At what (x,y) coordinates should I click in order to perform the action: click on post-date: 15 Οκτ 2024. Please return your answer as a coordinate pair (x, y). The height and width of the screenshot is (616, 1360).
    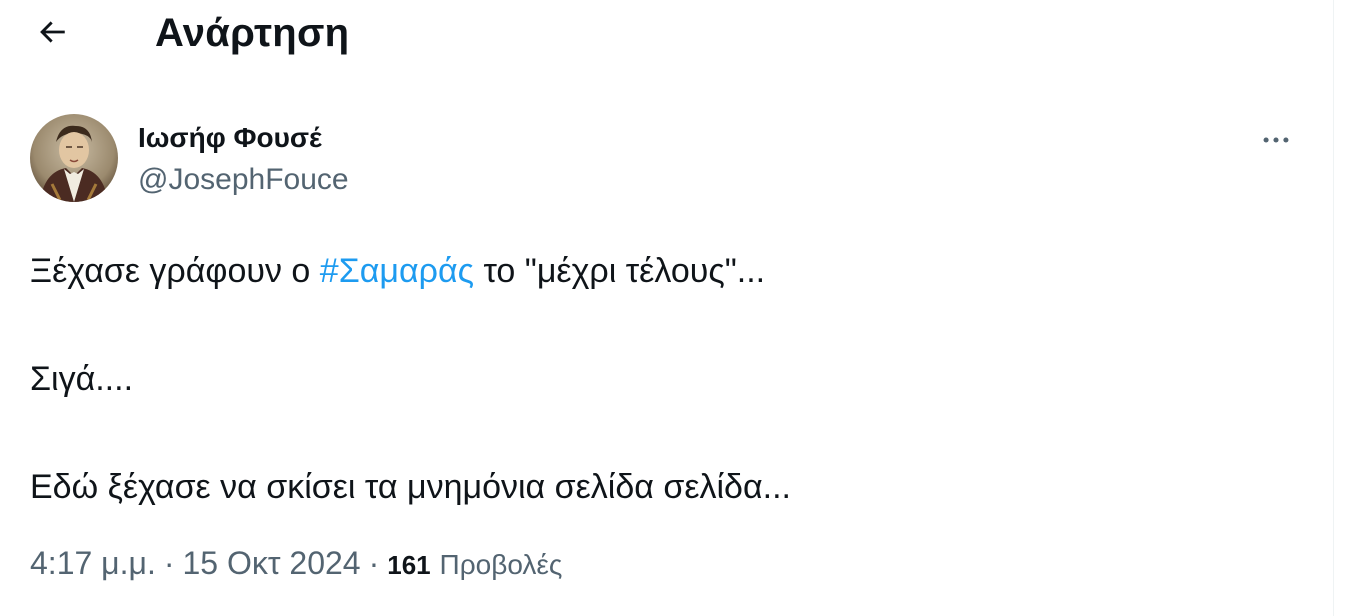
    Looking at the image, I should click on (271, 563).